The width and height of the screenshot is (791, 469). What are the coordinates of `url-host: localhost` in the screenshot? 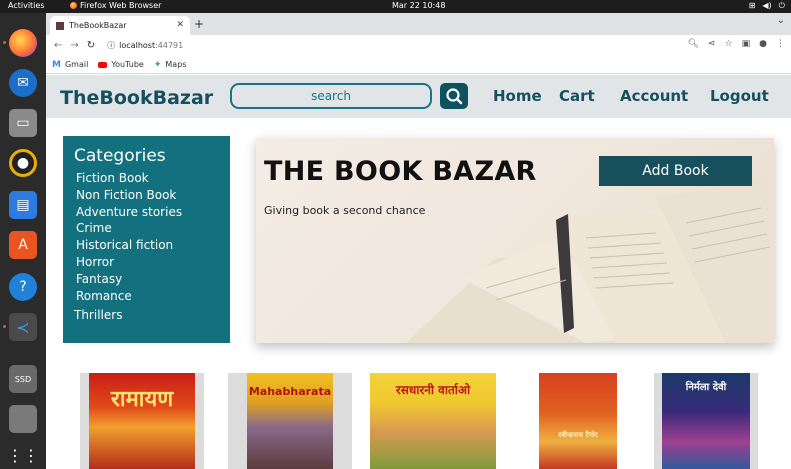 It's located at (137, 45).